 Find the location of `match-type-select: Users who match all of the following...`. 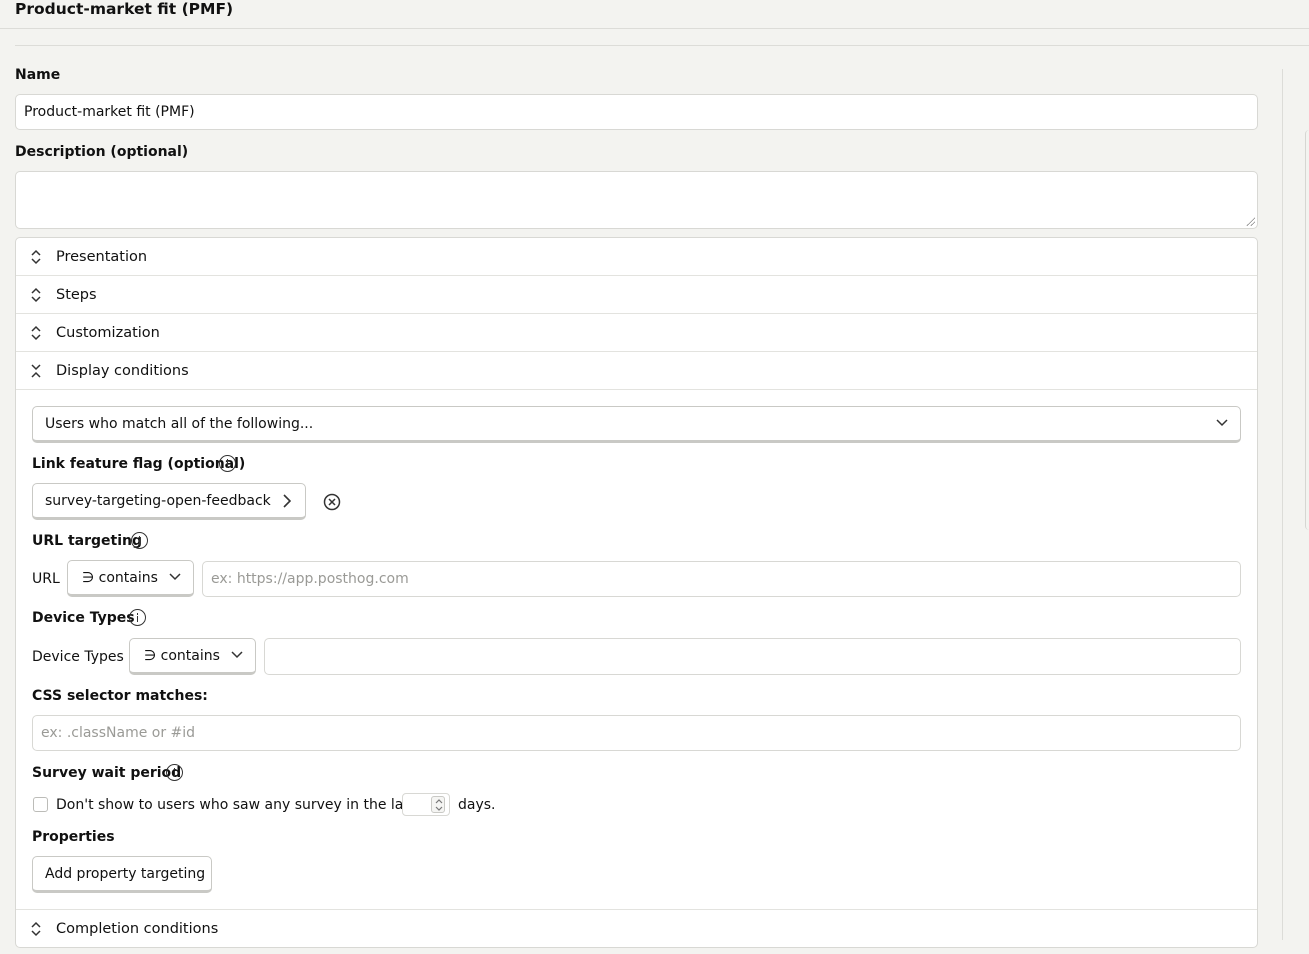

match-type-select: Users who match all of the following... is located at coordinates (636, 424).